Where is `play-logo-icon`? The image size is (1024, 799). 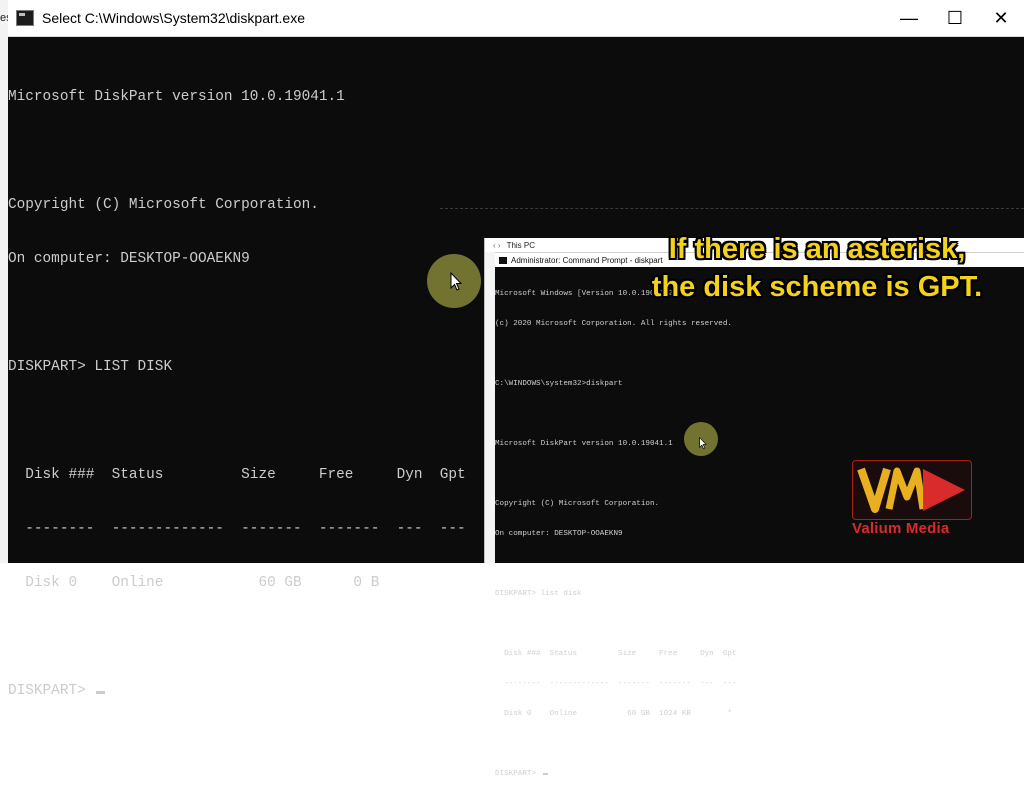 play-logo-icon is located at coordinates (911, 490).